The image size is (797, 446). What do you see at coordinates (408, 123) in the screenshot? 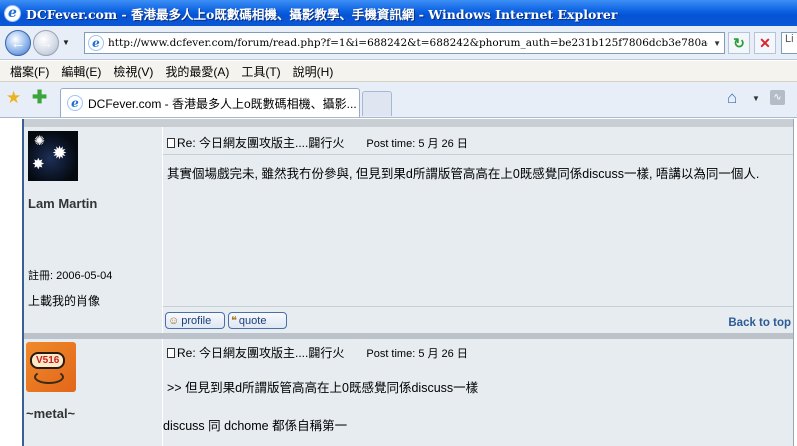
I see `post-divider` at bounding box center [408, 123].